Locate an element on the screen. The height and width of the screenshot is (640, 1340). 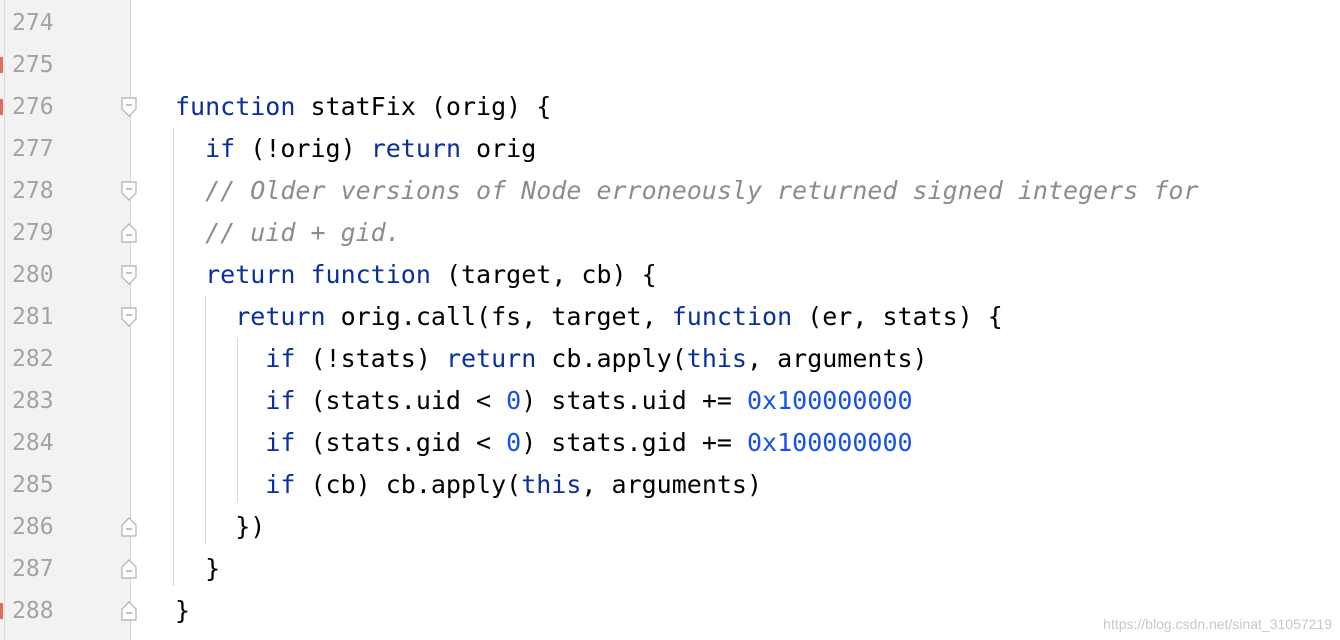
line-number: 277 is located at coordinates (42, 149).